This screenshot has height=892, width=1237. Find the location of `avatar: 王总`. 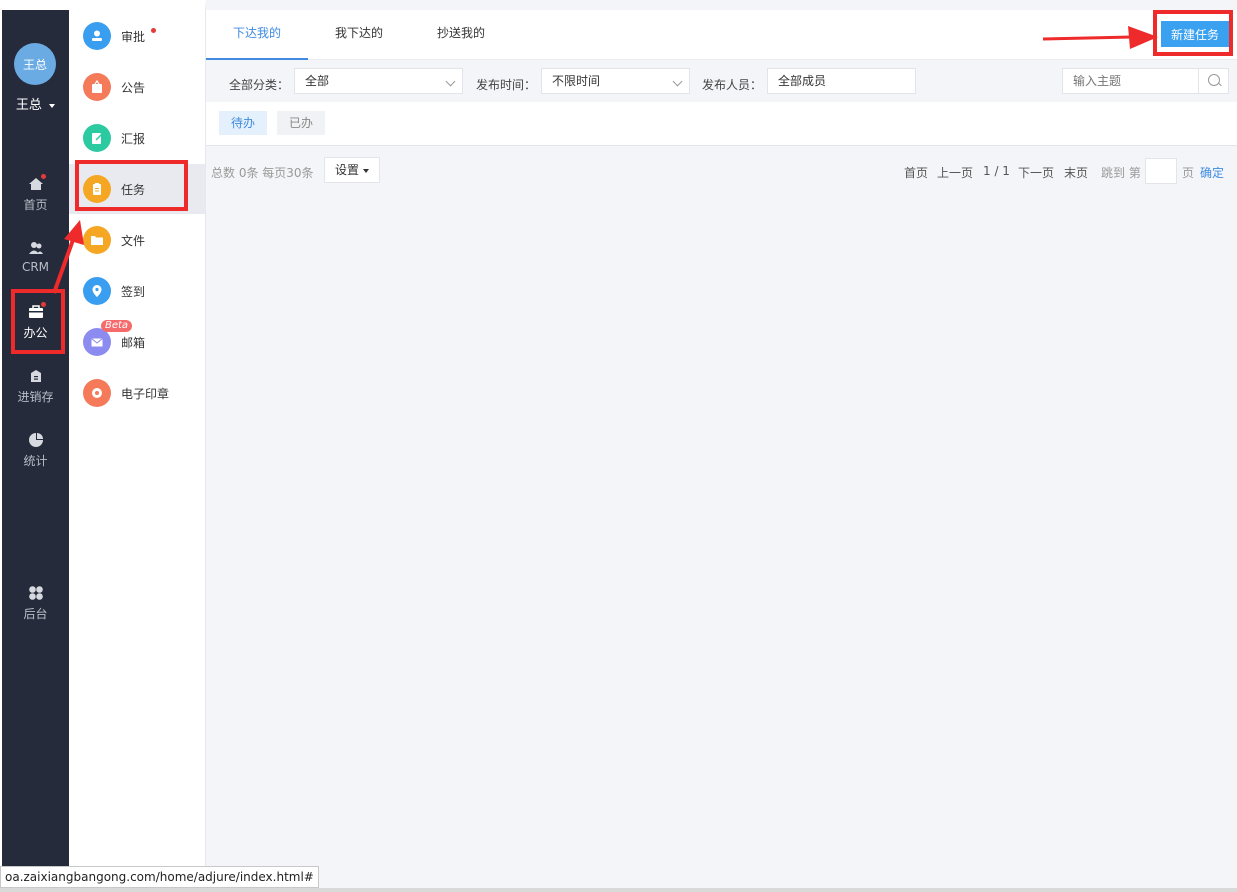

avatar: 王总 is located at coordinates (35, 64).